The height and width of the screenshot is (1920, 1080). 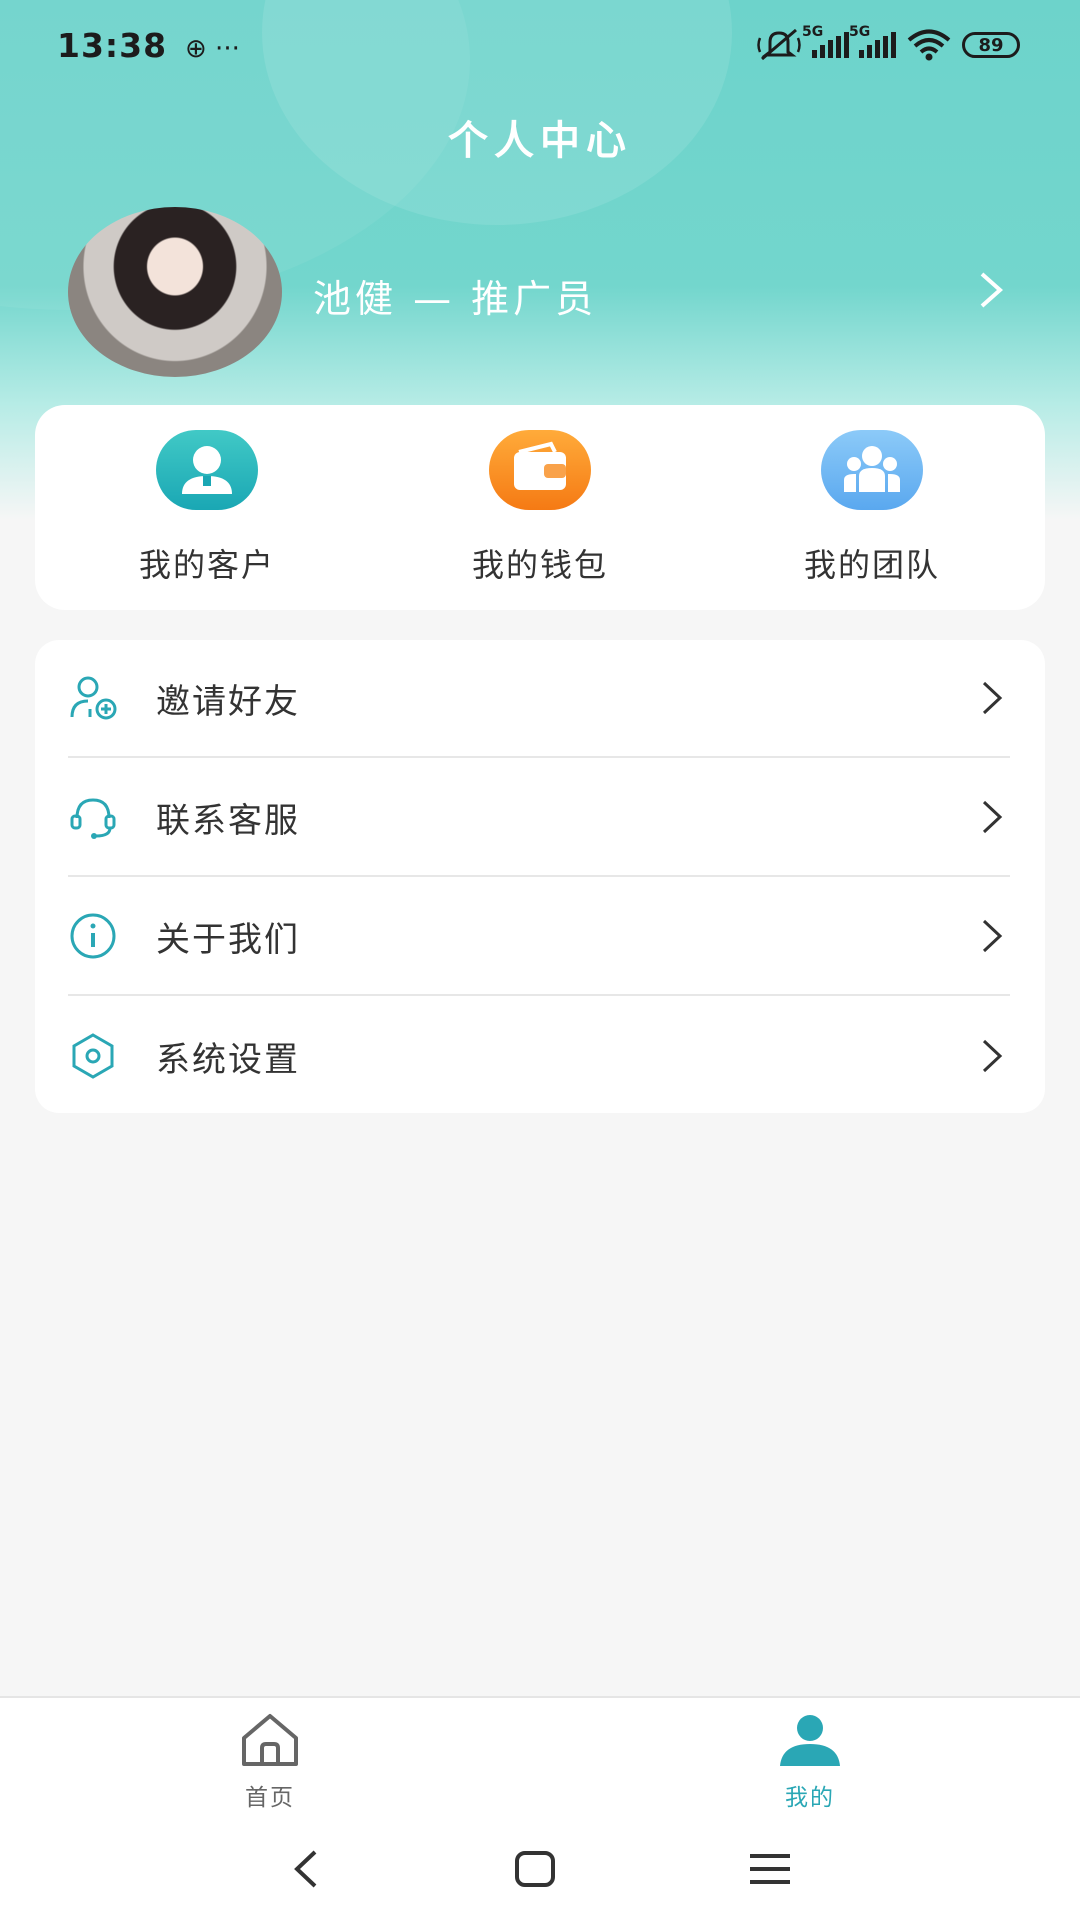 I want to click on tab-mine: 我的, so click(x=810, y=1762).